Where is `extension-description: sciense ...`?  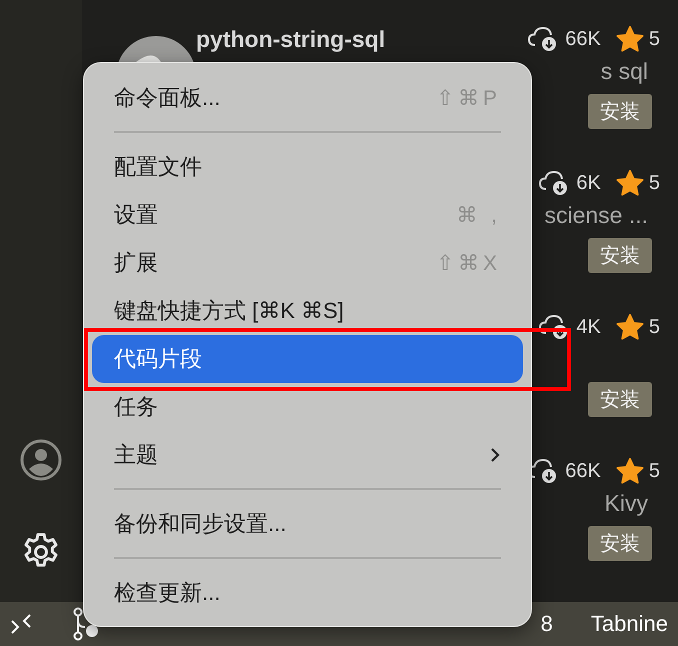 extension-description: sciense ... is located at coordinates (596, 216).